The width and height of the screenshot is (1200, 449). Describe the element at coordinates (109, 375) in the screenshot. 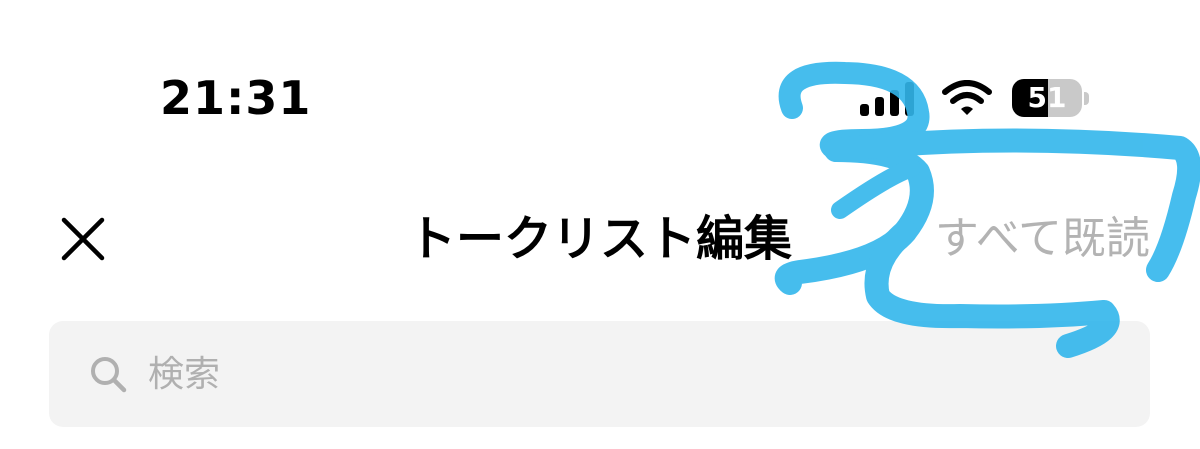

I see `search-icon` at that location.